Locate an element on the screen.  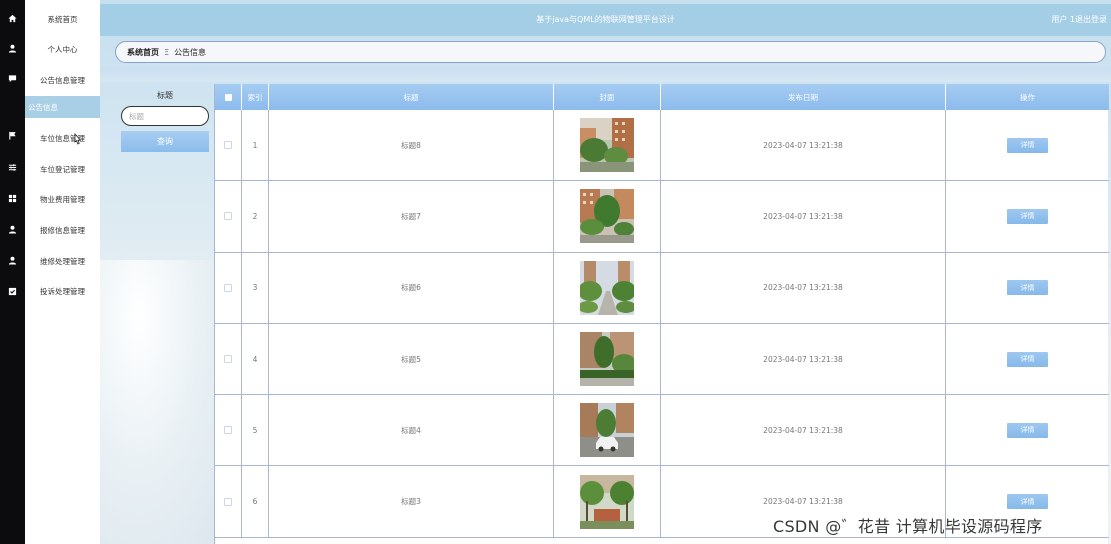
user-label: 用户 1 is located at coordinates (1063, 19).